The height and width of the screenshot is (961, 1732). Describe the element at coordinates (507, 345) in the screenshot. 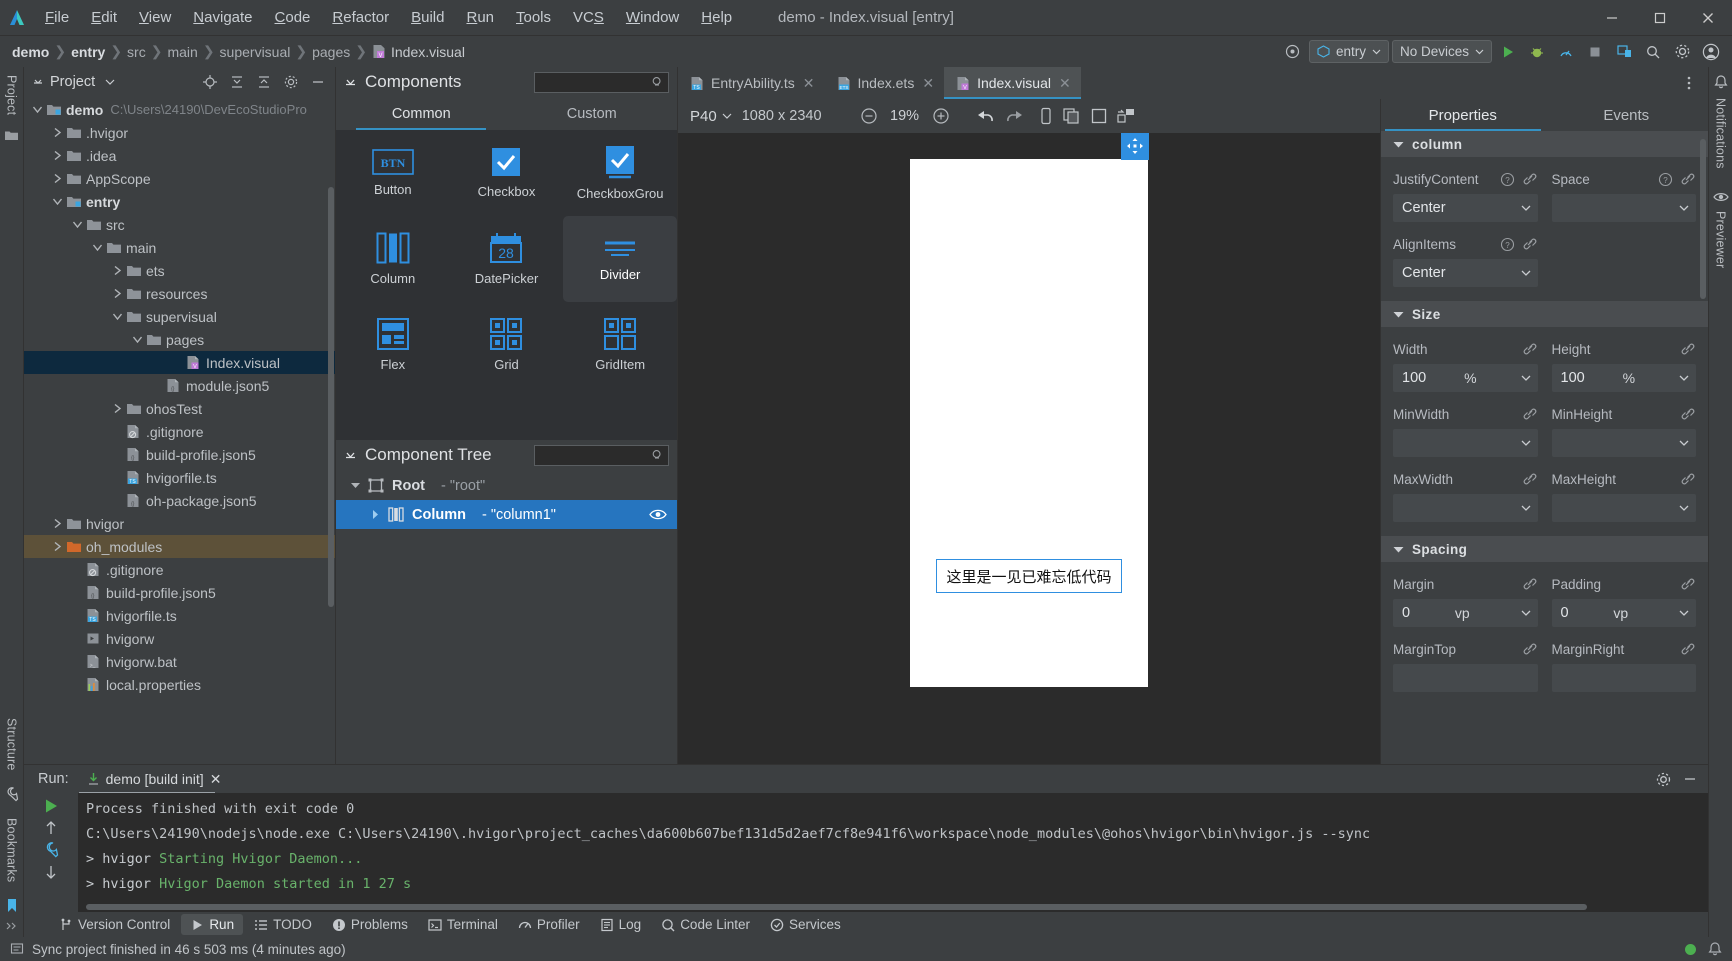

I see `palette-item-grid: Grid` at that location.